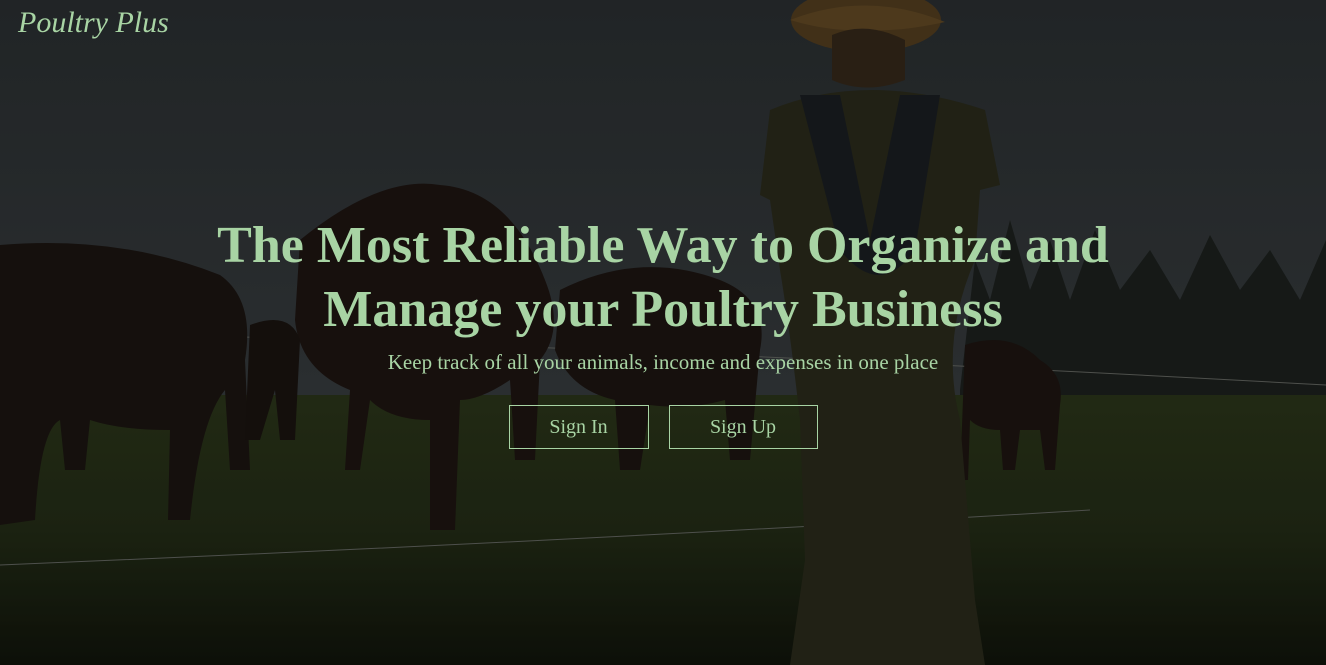 The height and width of the screenshot is (665, 1326). What do you see at coordinates (93, 23) in the screenshot?
I see `brand-logo-link: Poultry Plus` at bounding box center [93, 23].